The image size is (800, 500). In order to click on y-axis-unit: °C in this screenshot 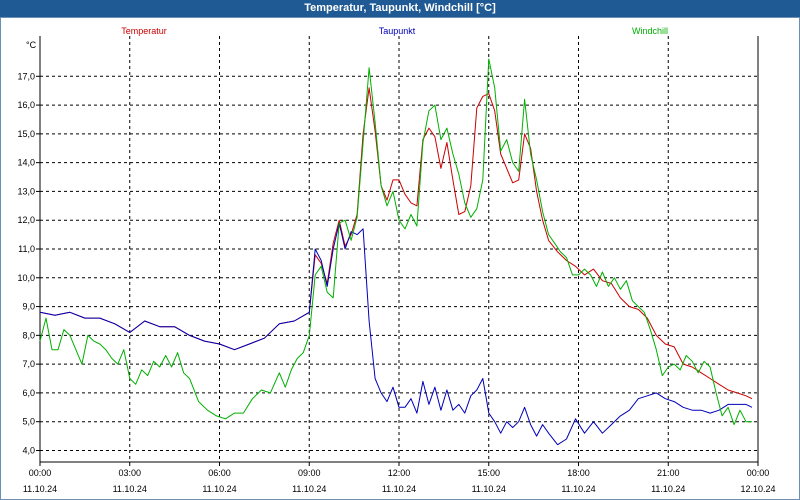, I will do `click(31, 45)`.